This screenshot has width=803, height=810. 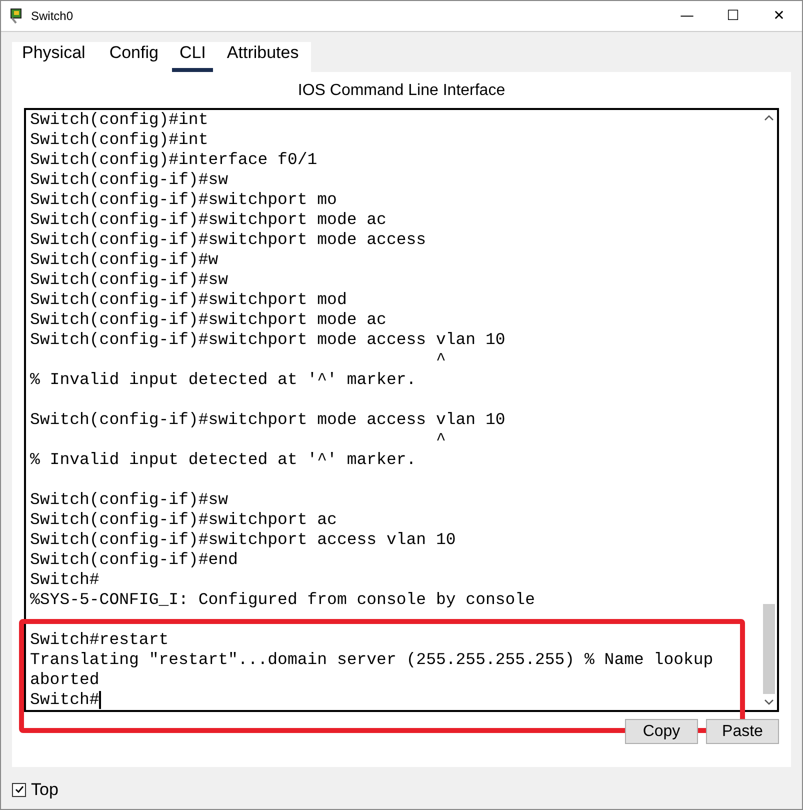 I want to click on console-line: Switch(config)#interface f0/1, so click(x=174, y=160).